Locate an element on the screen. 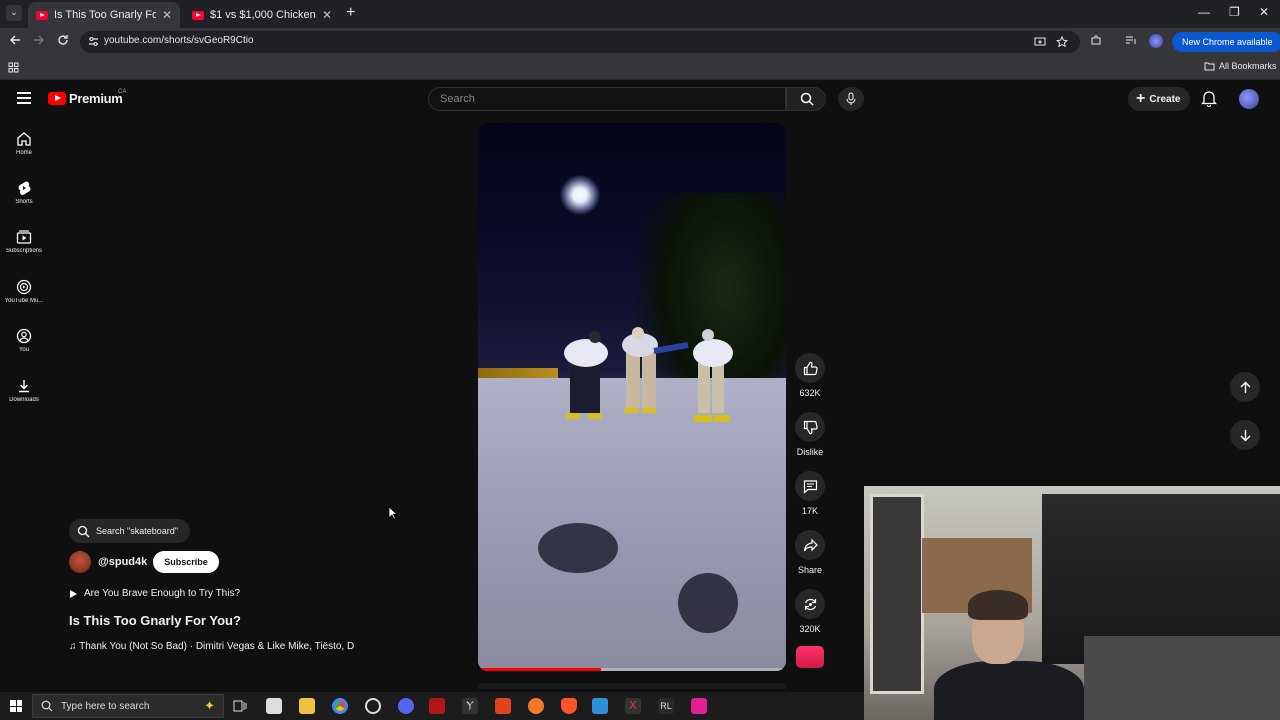  dislike-button is located at coordinates (810, 427).